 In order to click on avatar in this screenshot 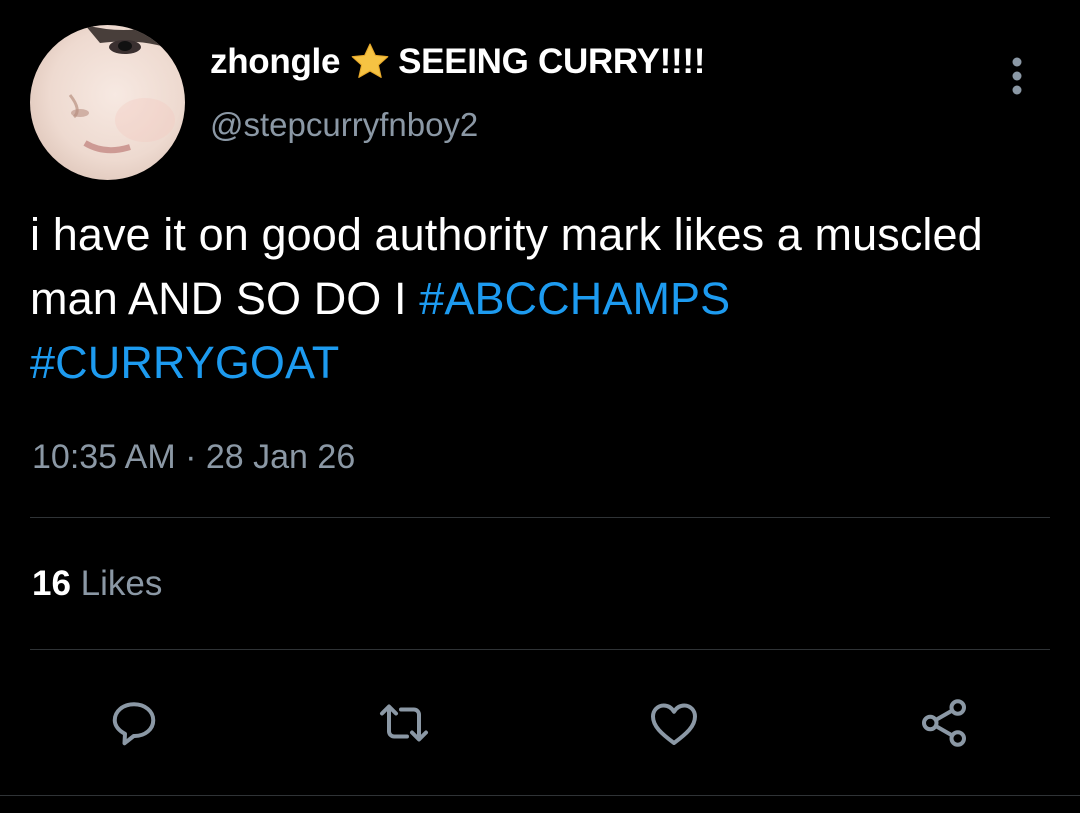, I will do `click(107, 102)`.